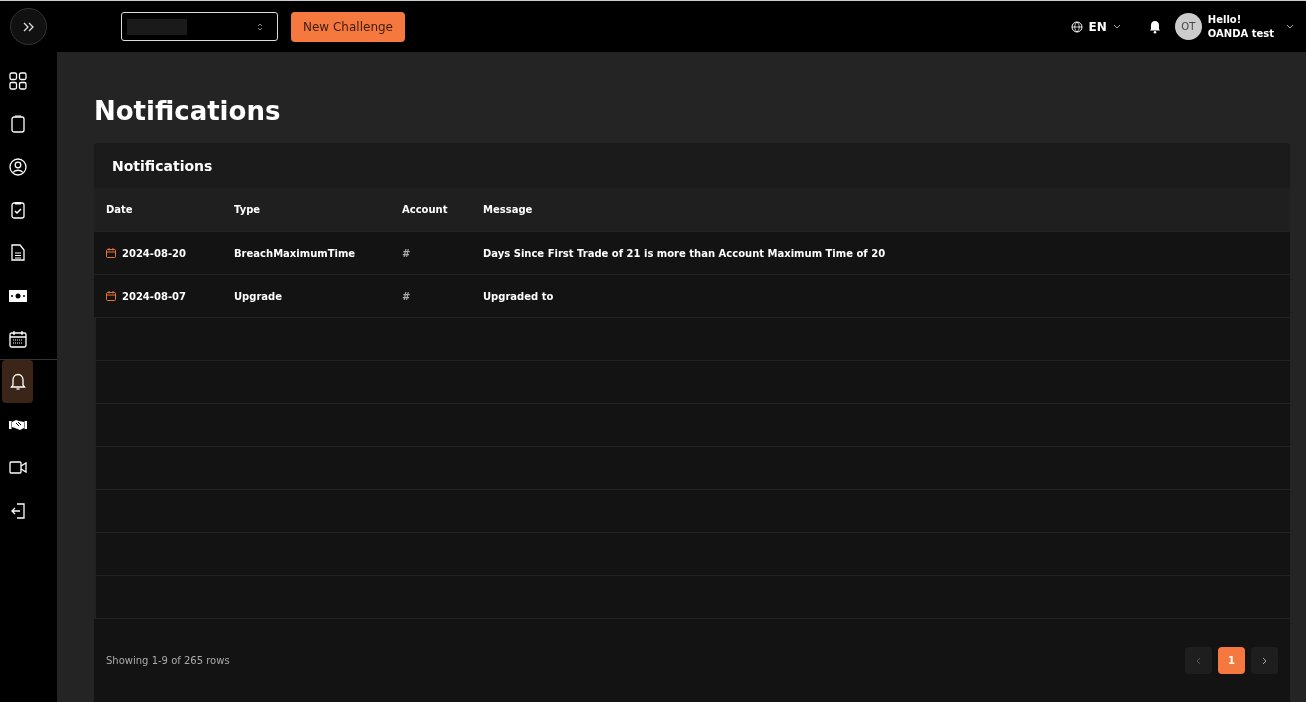 This screenshot has width=1306, height=702. What do you see at coordinates (425, 209) in the screenshot?
I see `column-header: Account` at bounding box center [425, 209].